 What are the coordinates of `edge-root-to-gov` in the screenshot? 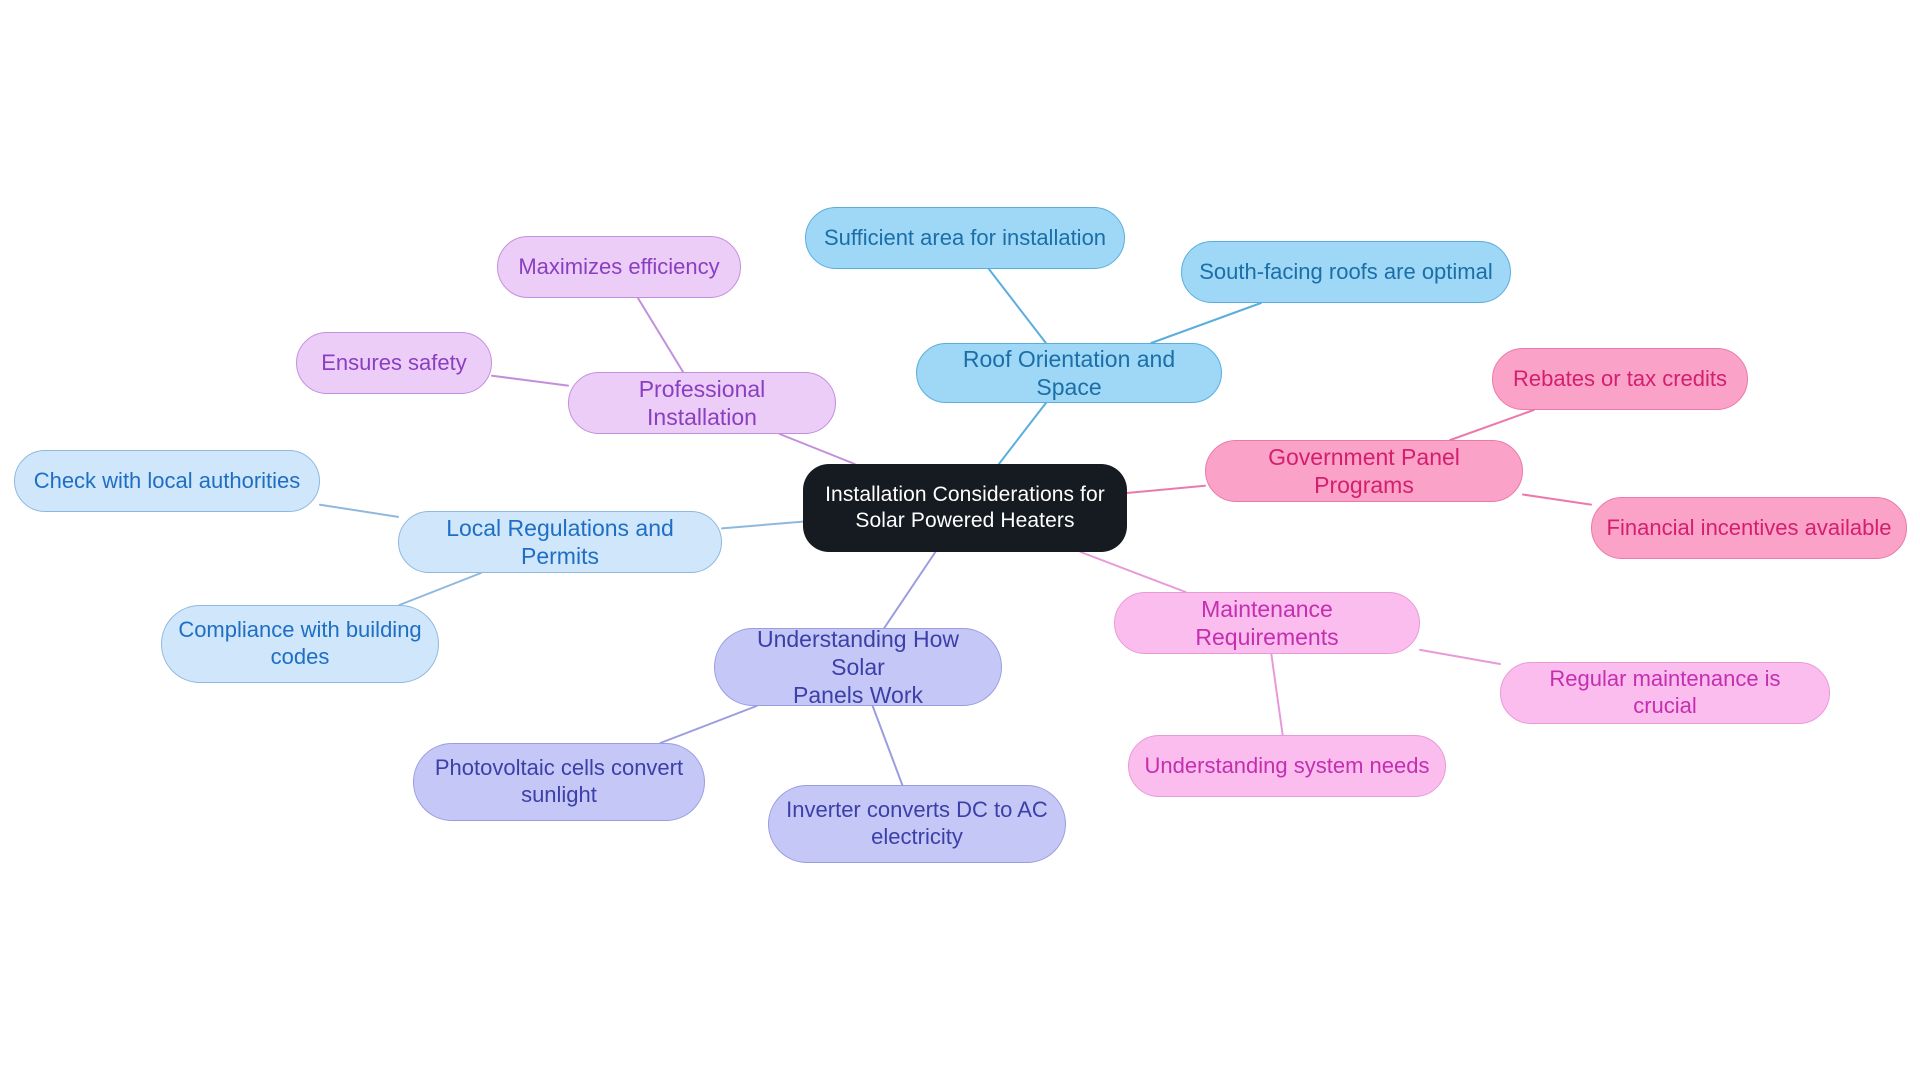 It's located at (1166, 489).